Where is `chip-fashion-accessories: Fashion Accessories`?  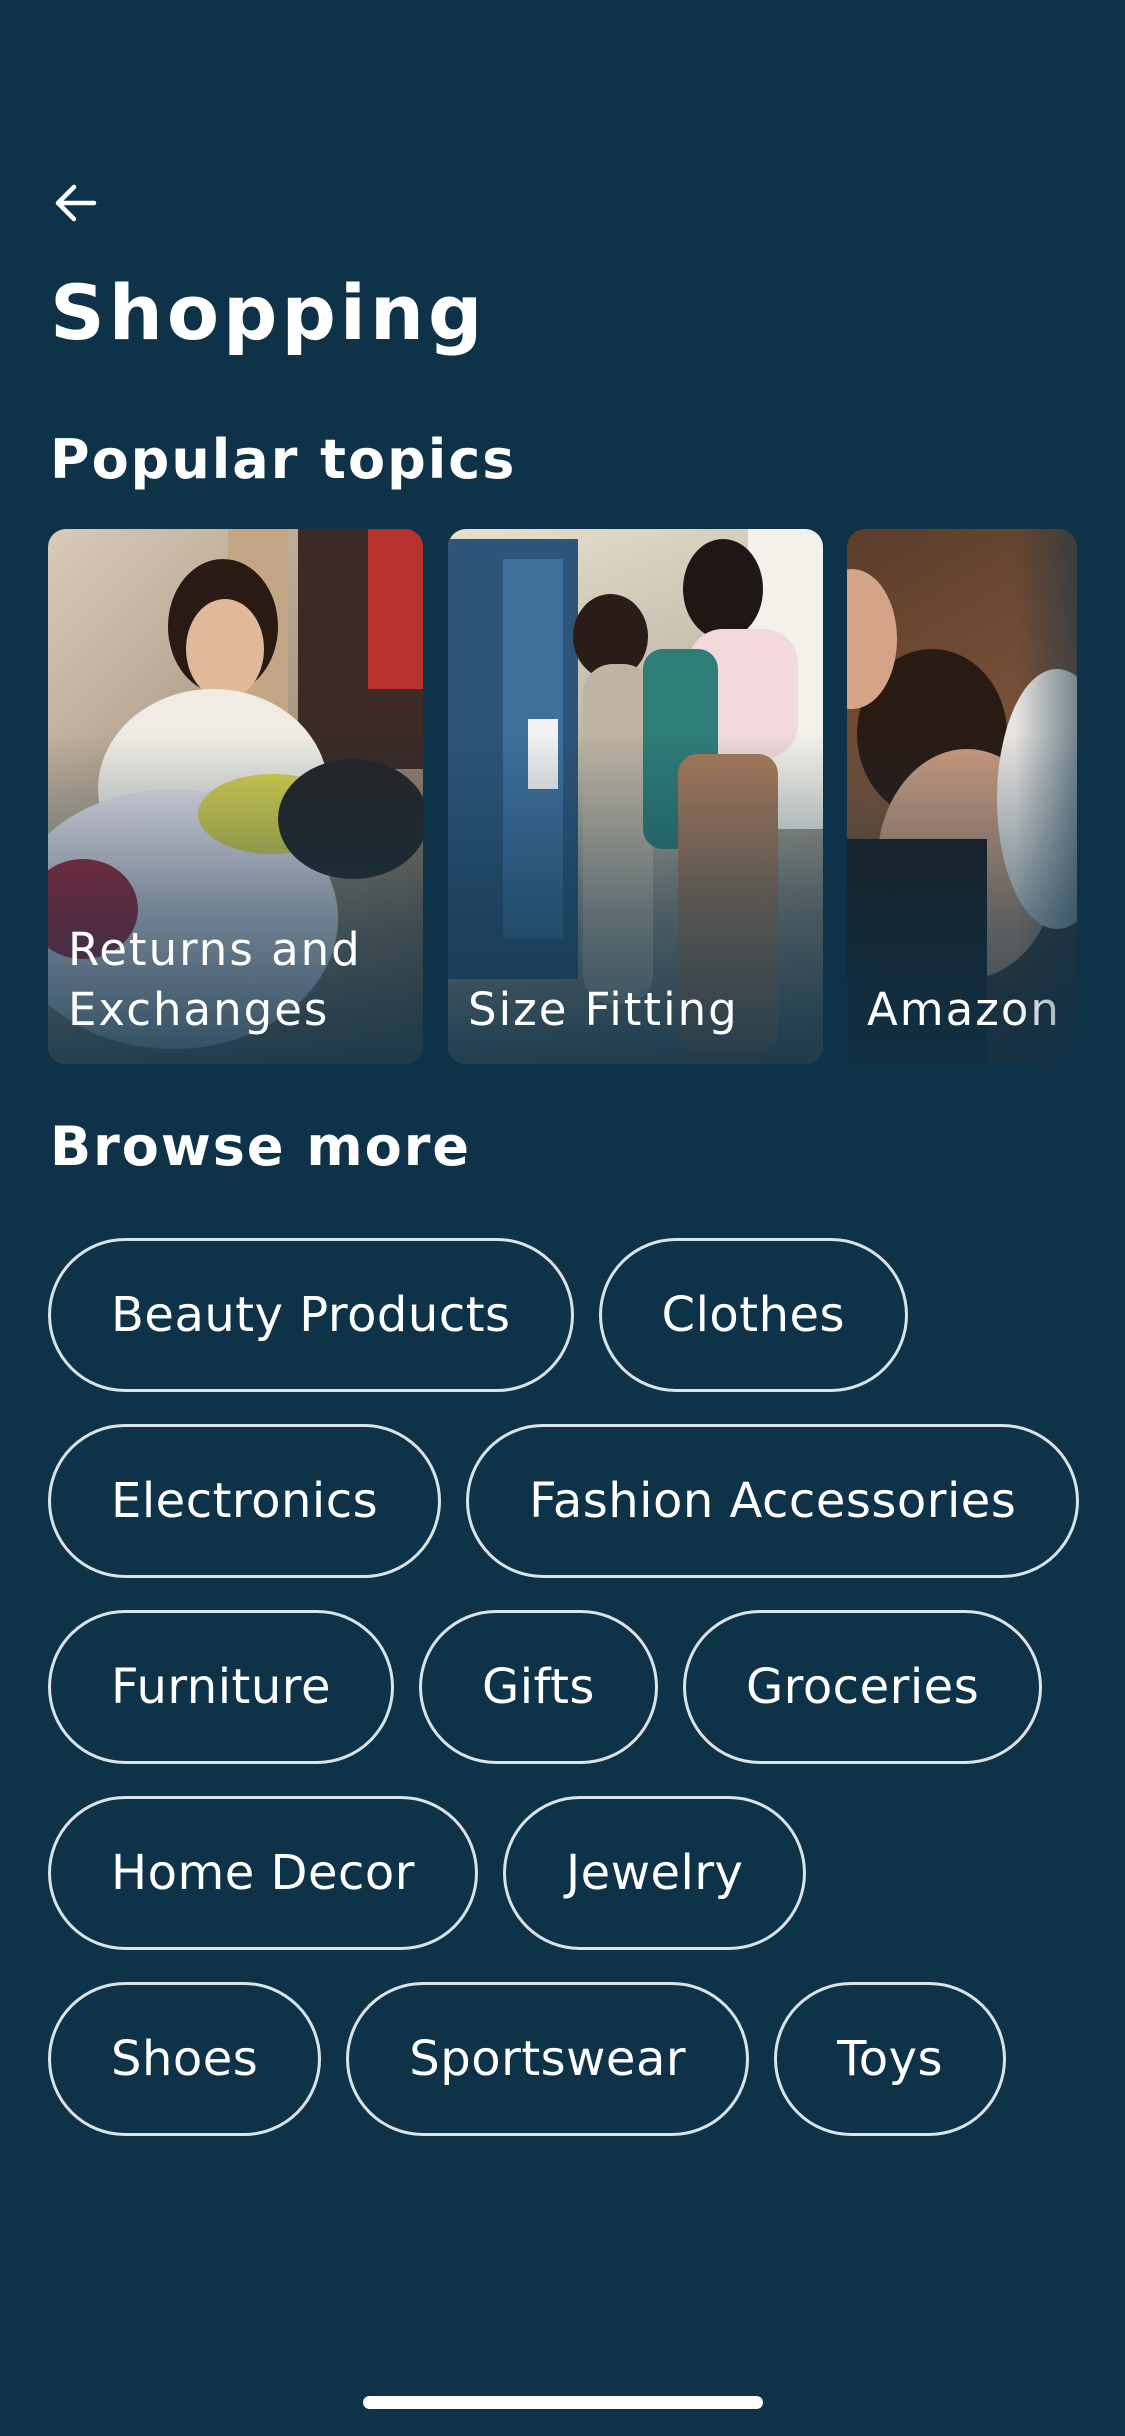 chip-fashion-accessories: Fashion Accessories is located at coordinates (773, 1501).